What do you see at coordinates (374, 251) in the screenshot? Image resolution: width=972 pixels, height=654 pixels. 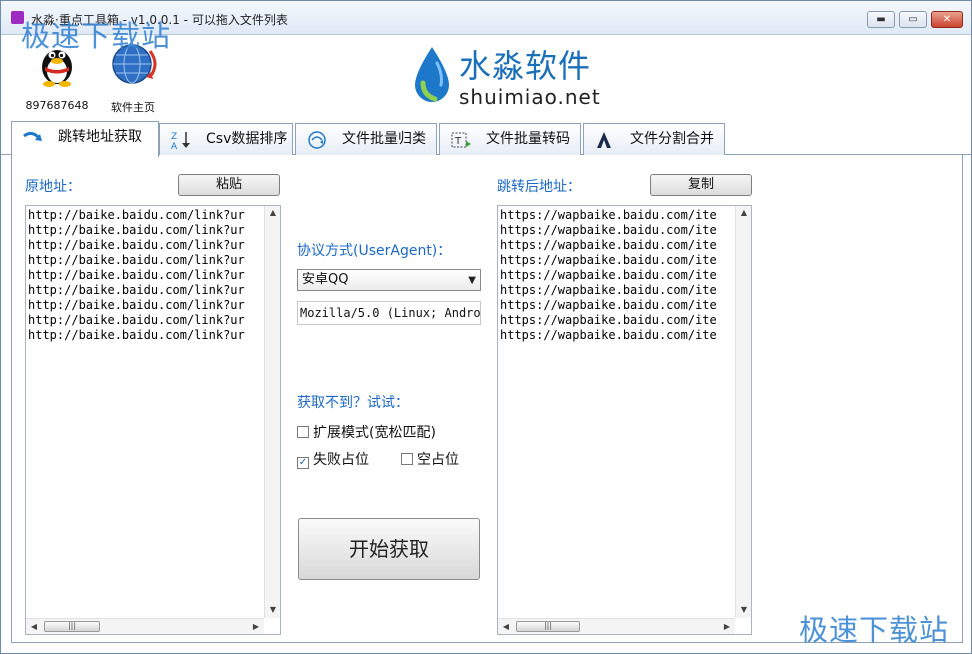 I see `protocol-label: 协议方式(UserAgent)：` at bounding box center [374, 251].